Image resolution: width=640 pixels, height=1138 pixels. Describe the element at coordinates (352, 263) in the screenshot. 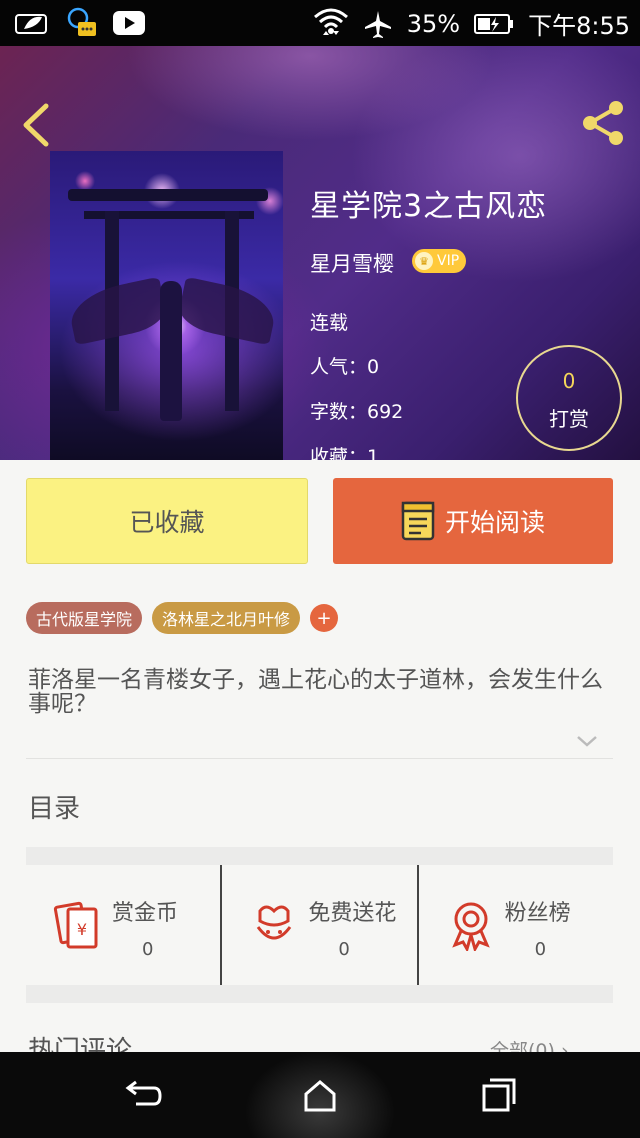

I see `author-name: 星月雪樱` at that location.